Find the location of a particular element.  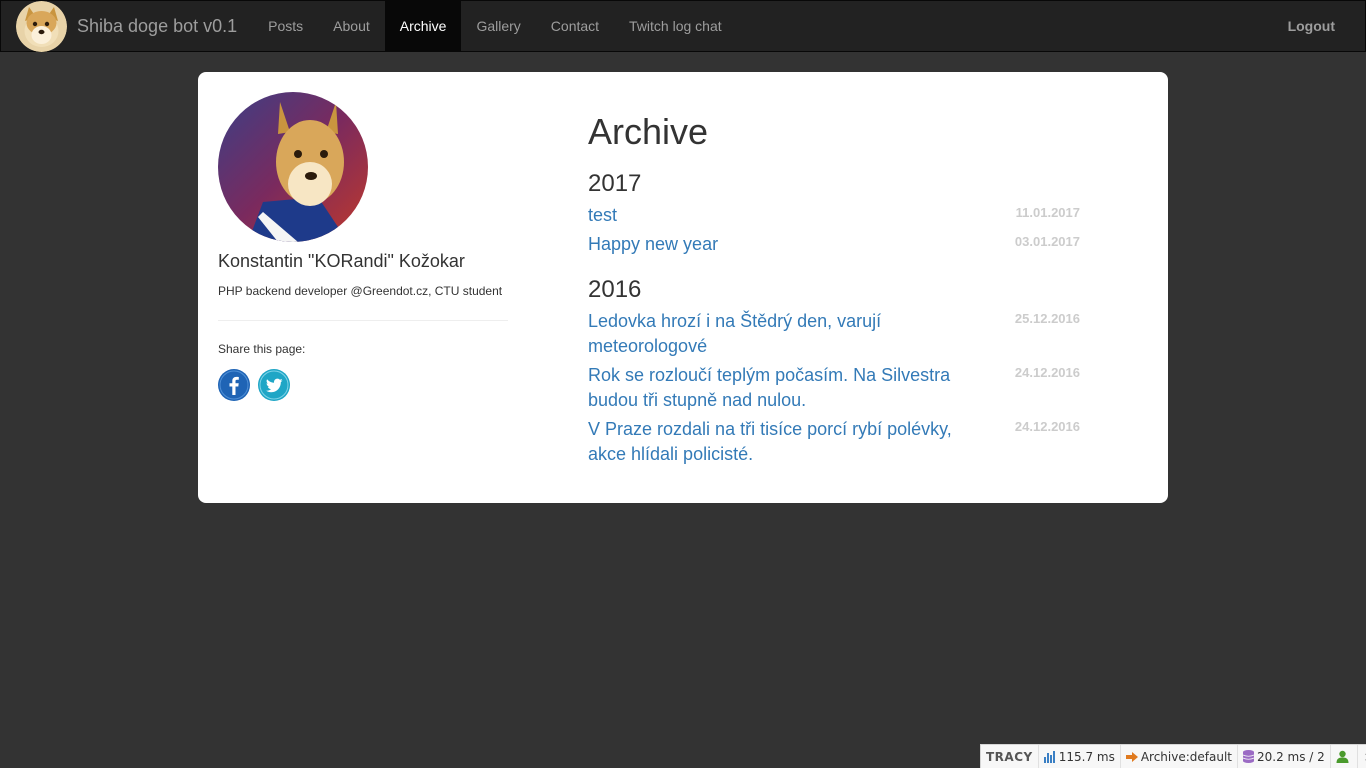

post-row: test 11.01.2017 is located at coordinates (838, 215).